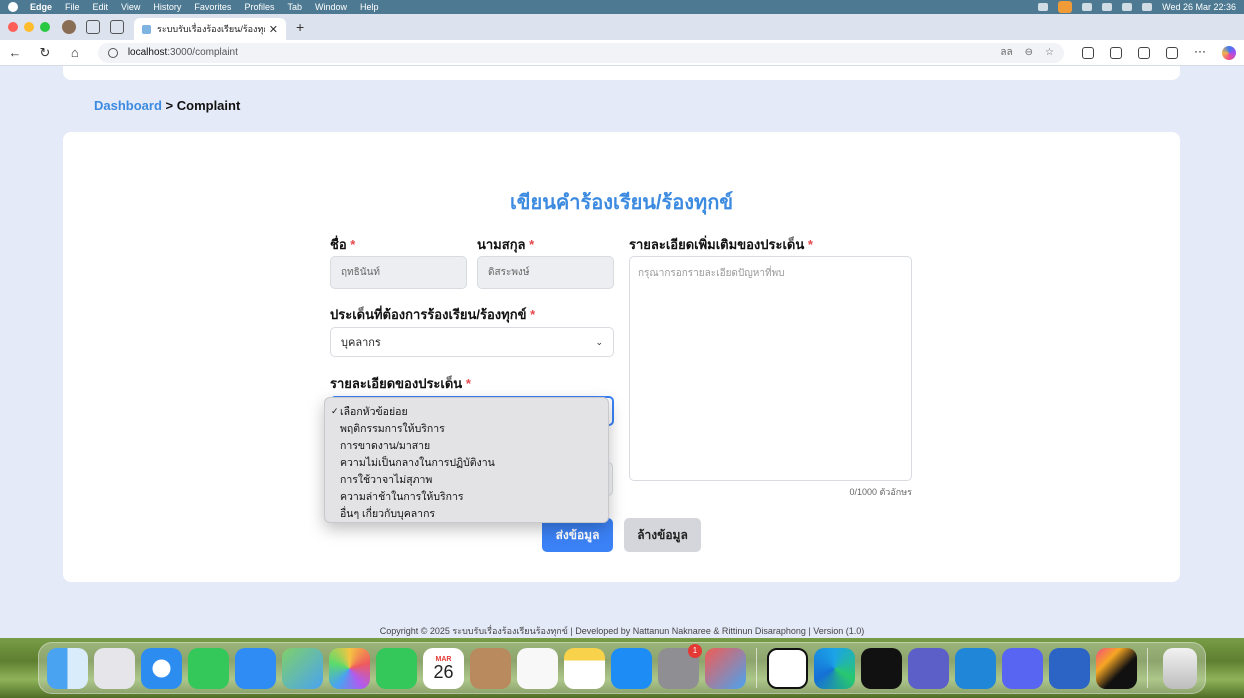 This screenshot has height=698, width=1244. Describe the element at coordinates (369, 7) in the screenshot. I see `menu-help: Help` at that location.